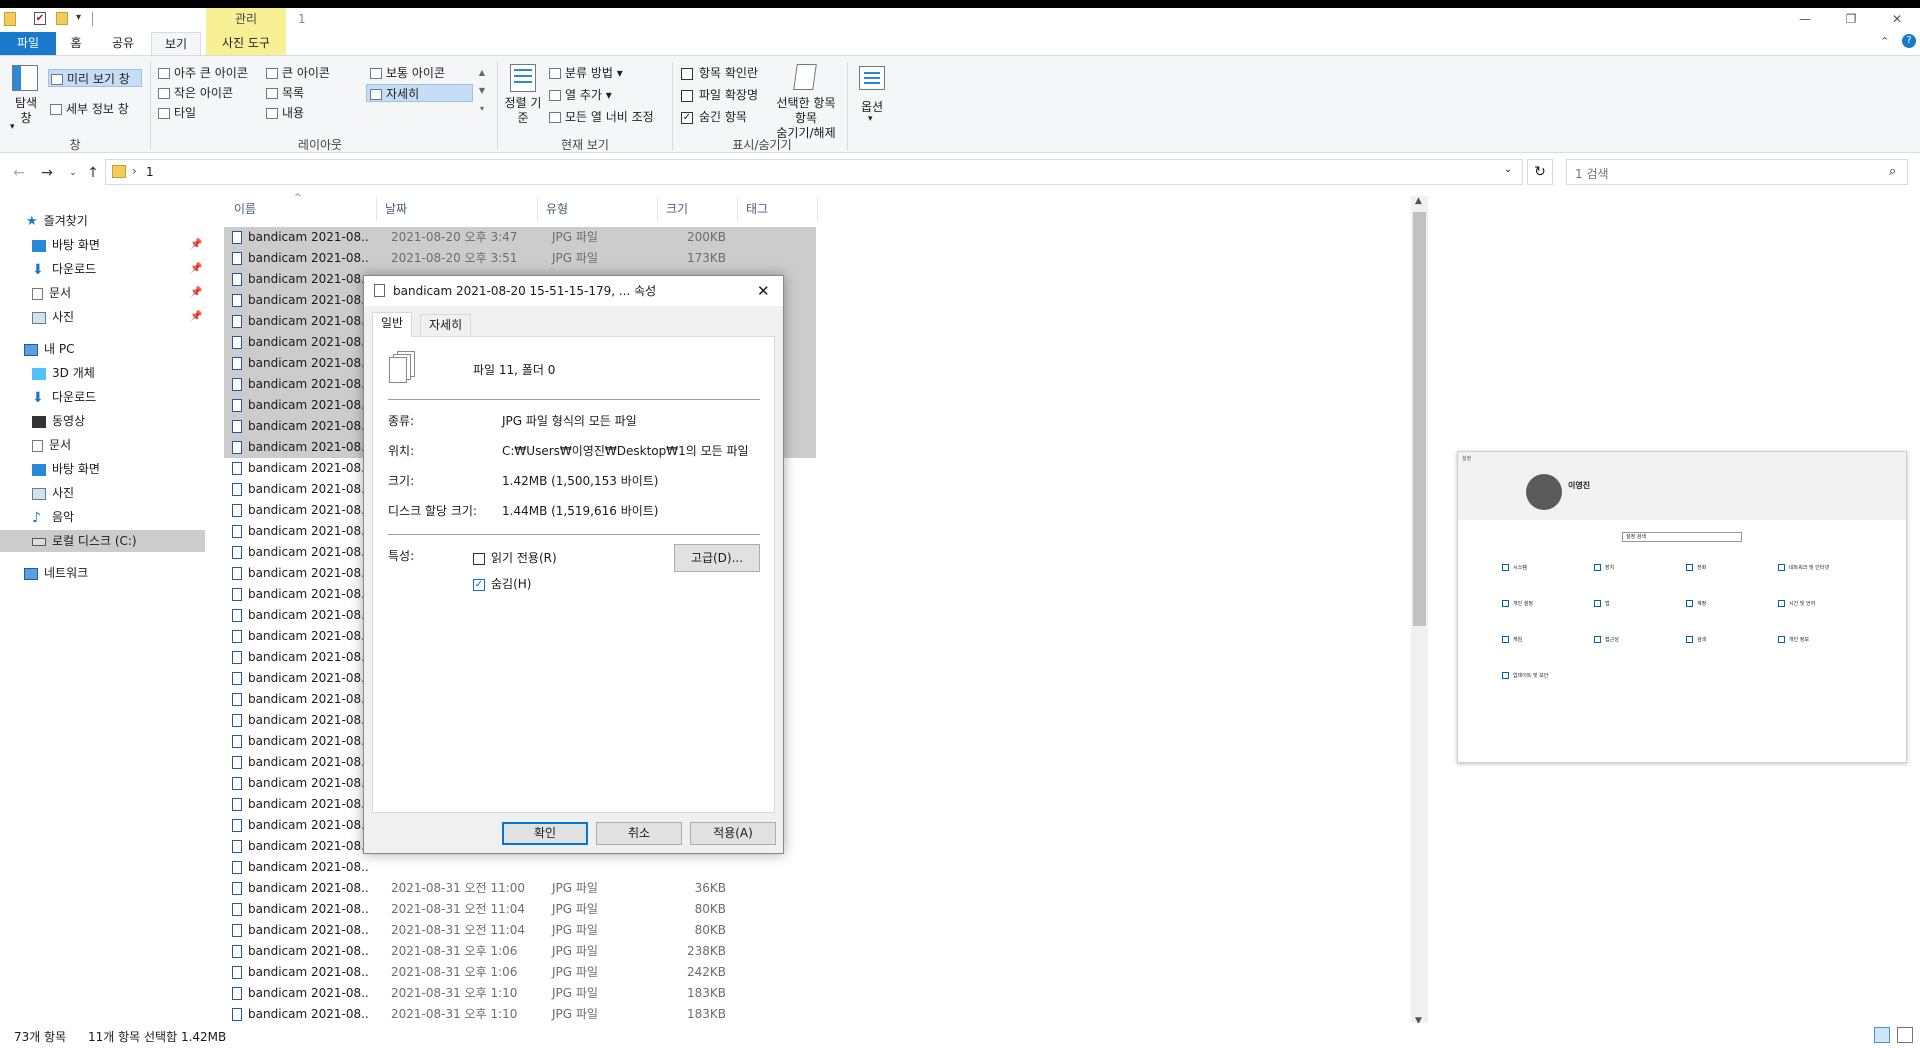 This screenshot has width=1920, height=1048. I want to click on search-box: 1 검색 ⌕, so click(1737, 172).